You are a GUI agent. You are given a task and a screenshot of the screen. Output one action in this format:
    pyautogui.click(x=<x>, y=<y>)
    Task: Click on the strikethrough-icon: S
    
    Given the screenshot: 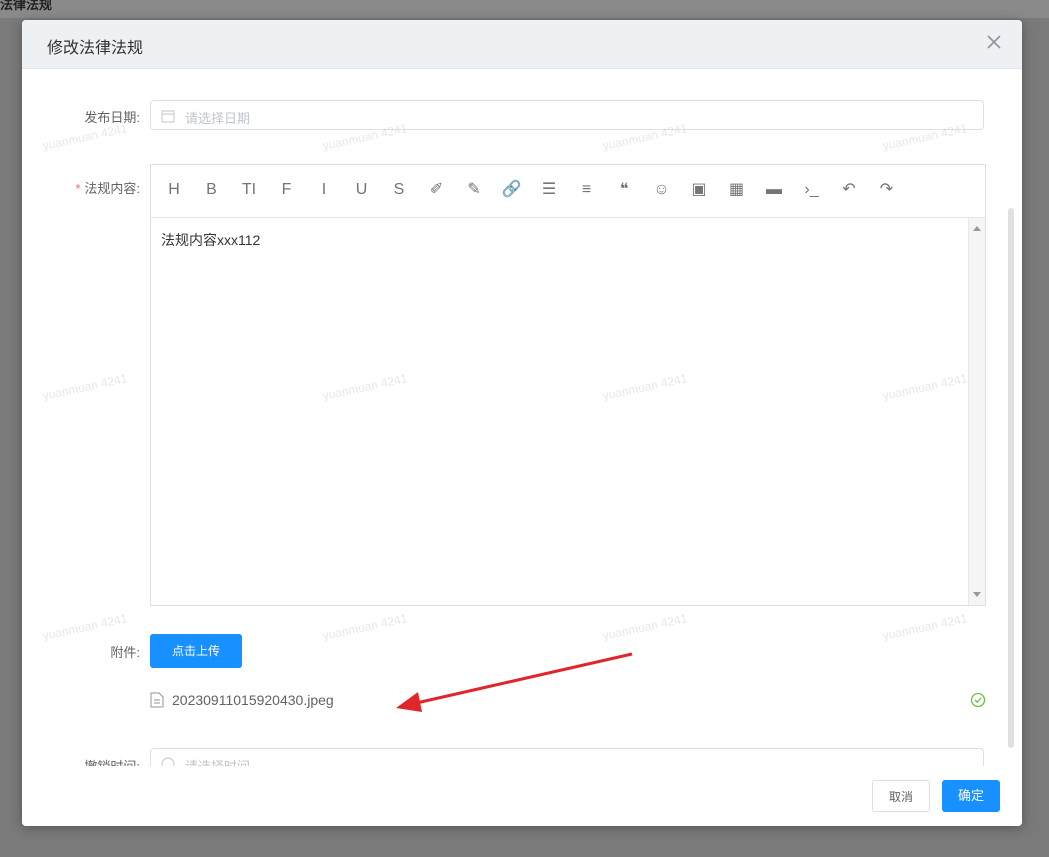 What is the action you would take?
    pyautogui.click(x=399, y=190)
    